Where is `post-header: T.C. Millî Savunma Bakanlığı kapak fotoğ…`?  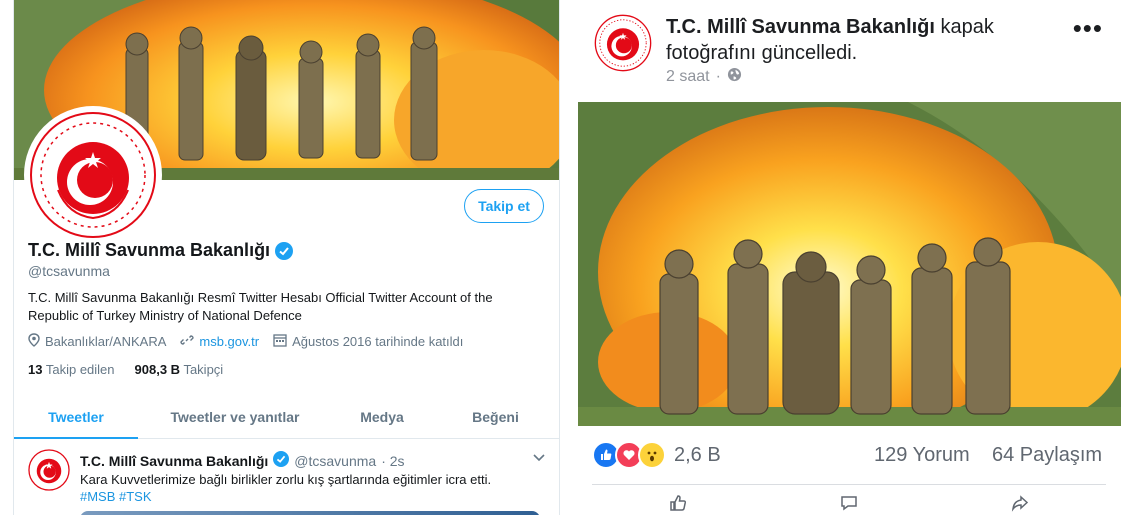 post-header: T.C. Millî Savunma Bakanlığı kapak fotoğ… is located at coordinates (849, 50).